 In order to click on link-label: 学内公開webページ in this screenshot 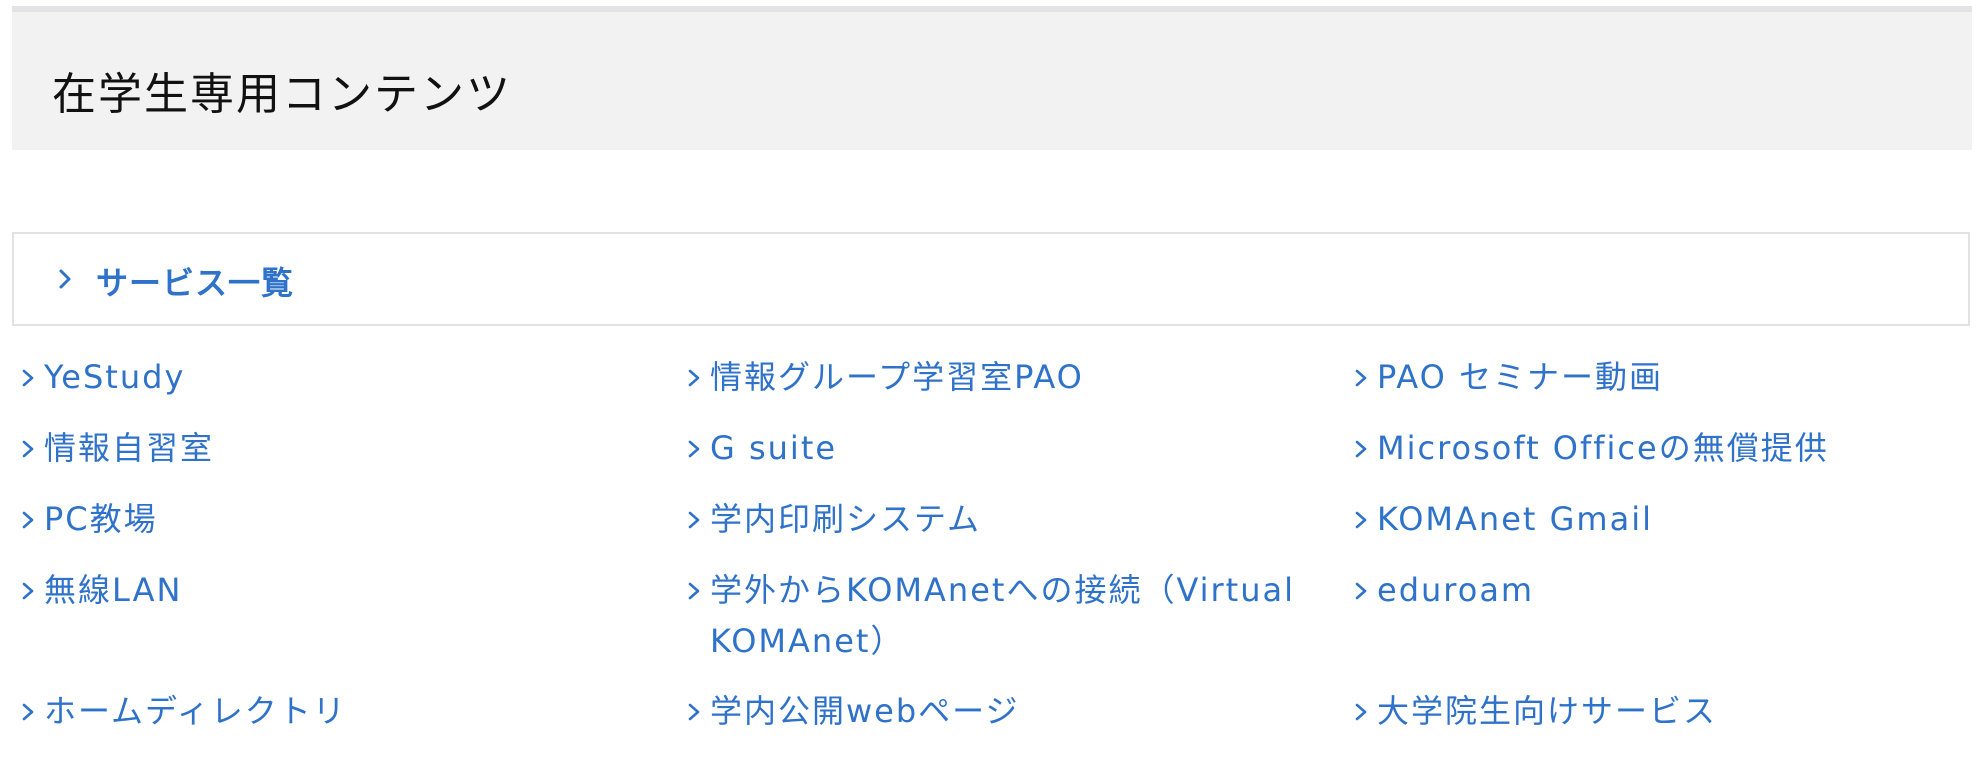, I will do `click(865, 711)`.